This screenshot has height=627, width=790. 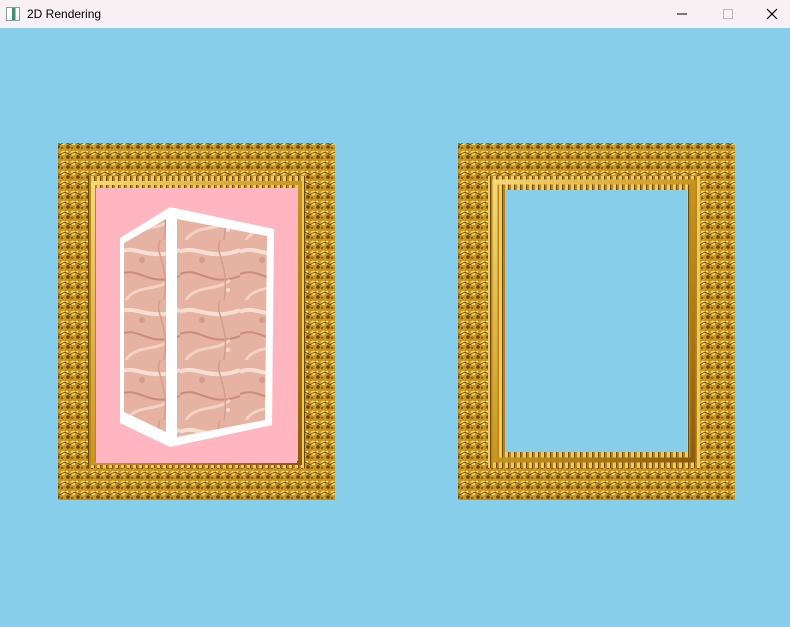 What do you see at coordinates (197, 327) in the screenshot?
I see `marble-cube` at bounding box center [197, 327].